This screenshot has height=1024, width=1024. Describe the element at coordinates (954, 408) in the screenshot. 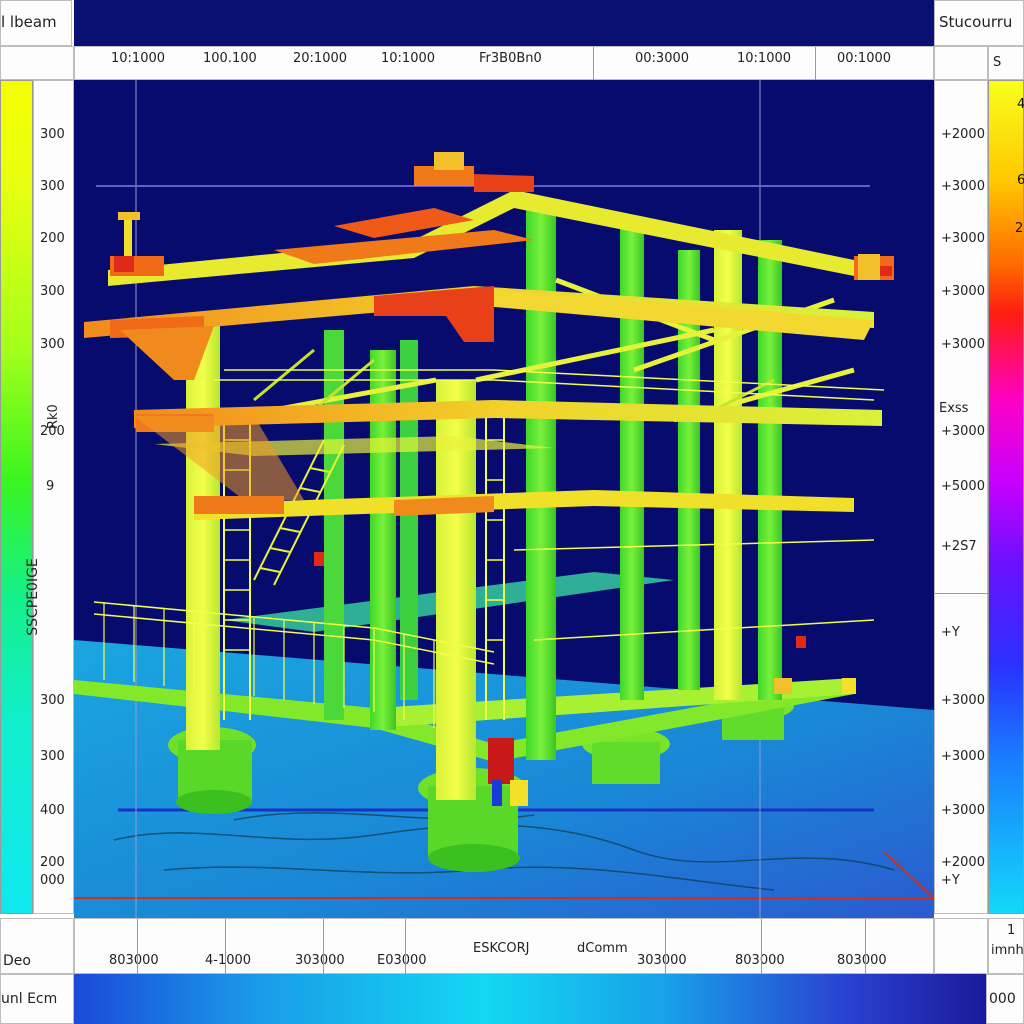

I see `right-axis-label: Exss` at that location.